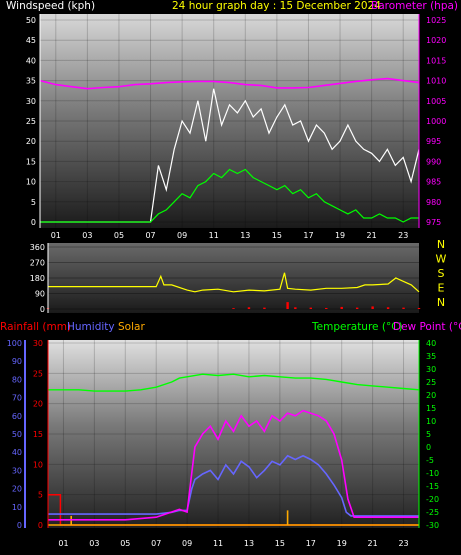 The width and height of the screenshot is (461, 555). What do you see at coordinates (17, 361) in the screenshot?
I see `humidity-y-tick-label: 90` at bounding box center [17, 361].